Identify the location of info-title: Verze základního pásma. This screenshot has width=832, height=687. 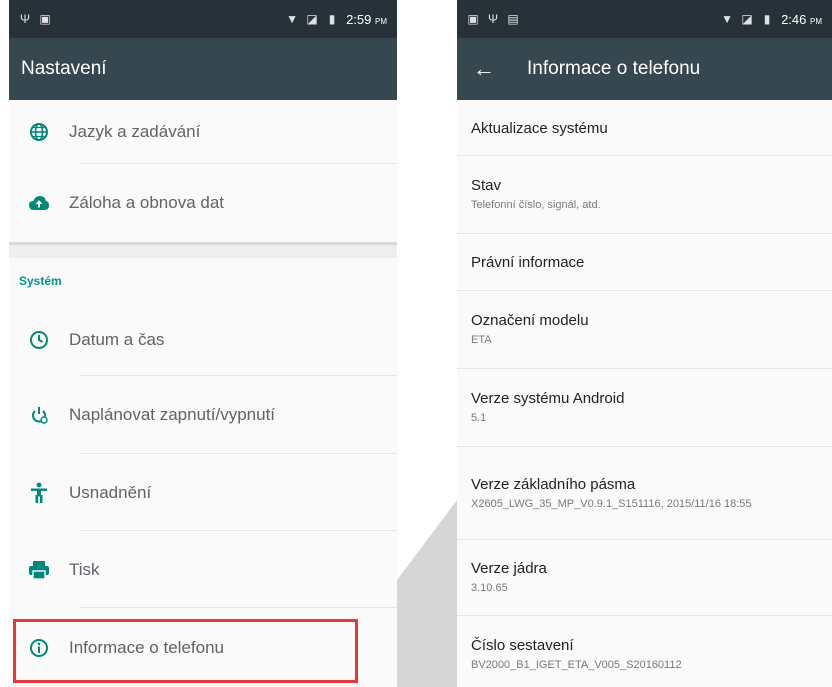
(553, 484).